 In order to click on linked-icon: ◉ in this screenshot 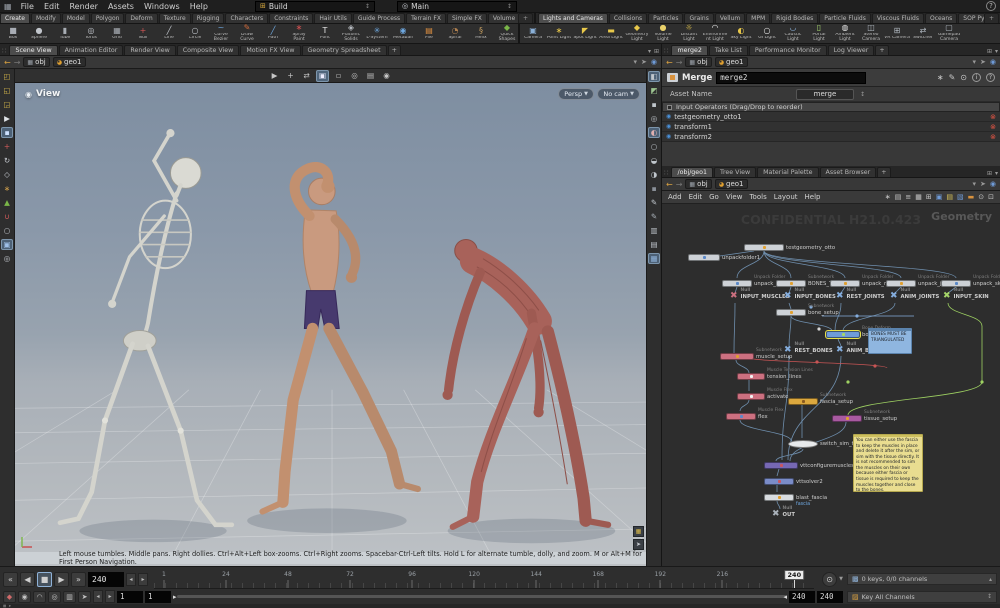, I will do `click(654, 62)`.